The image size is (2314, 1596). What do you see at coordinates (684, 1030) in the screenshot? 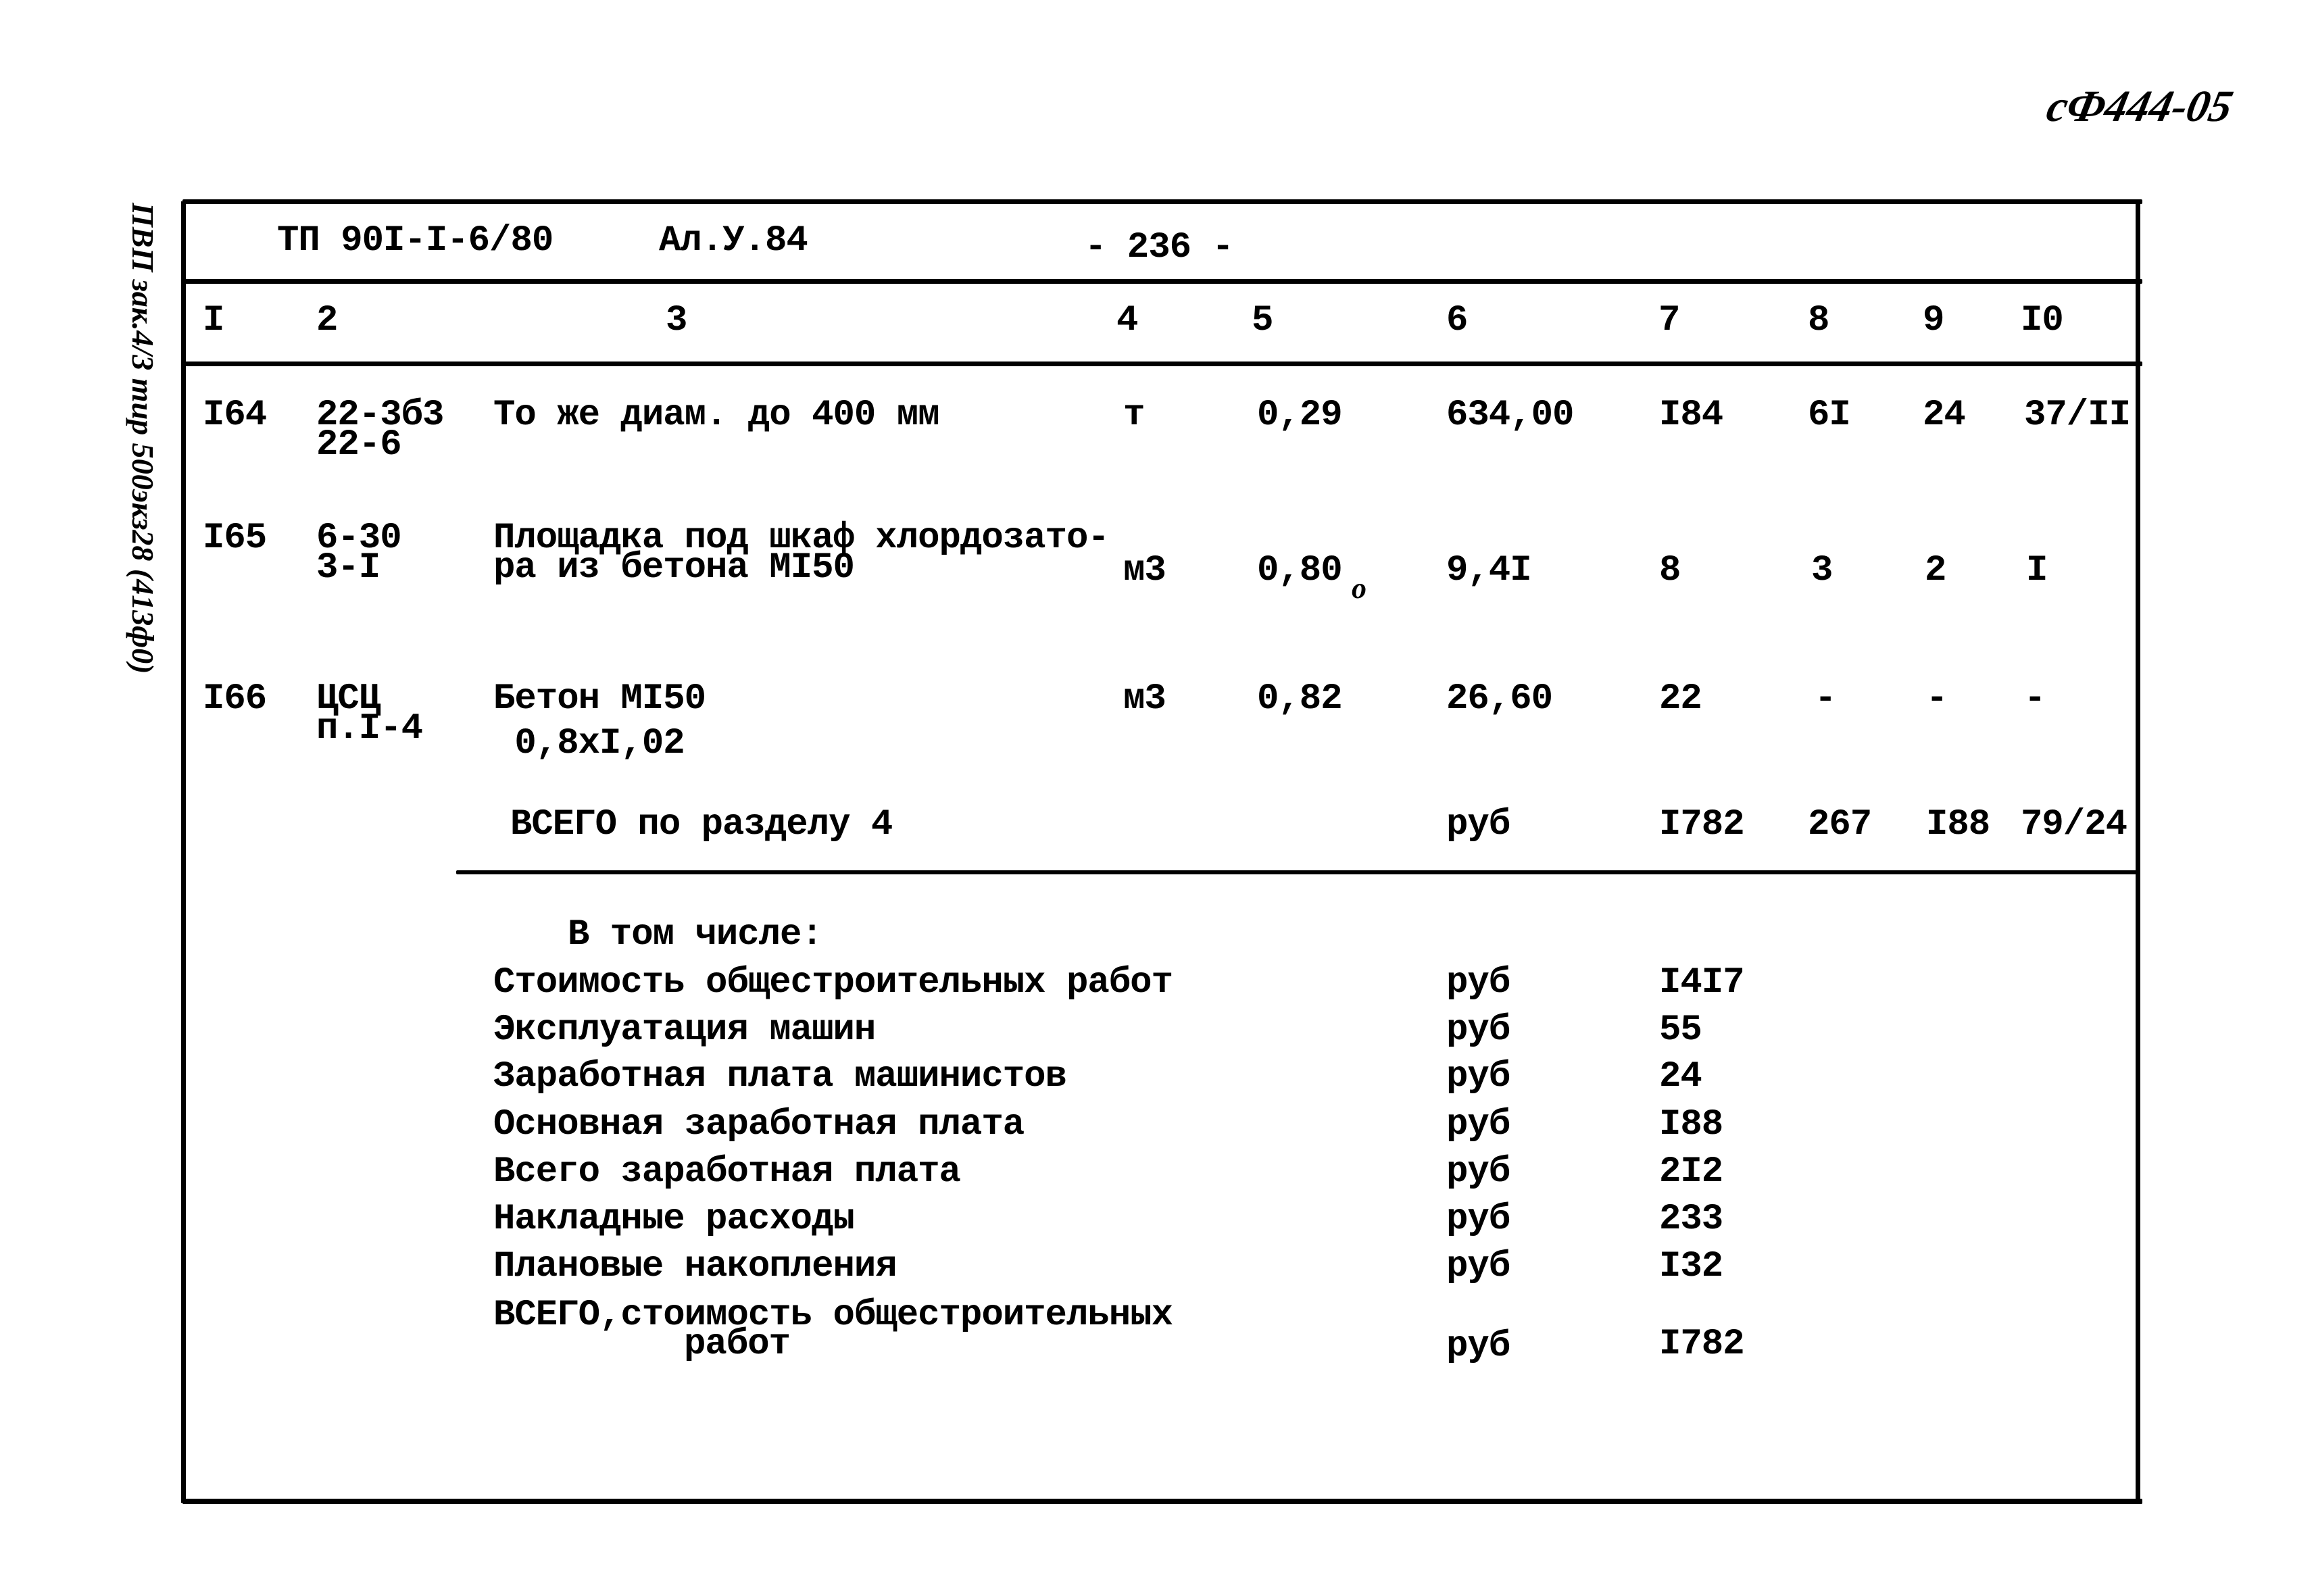
I see `breakdown-label: Эксплуатация машин` at bounding box center [684, 1030].